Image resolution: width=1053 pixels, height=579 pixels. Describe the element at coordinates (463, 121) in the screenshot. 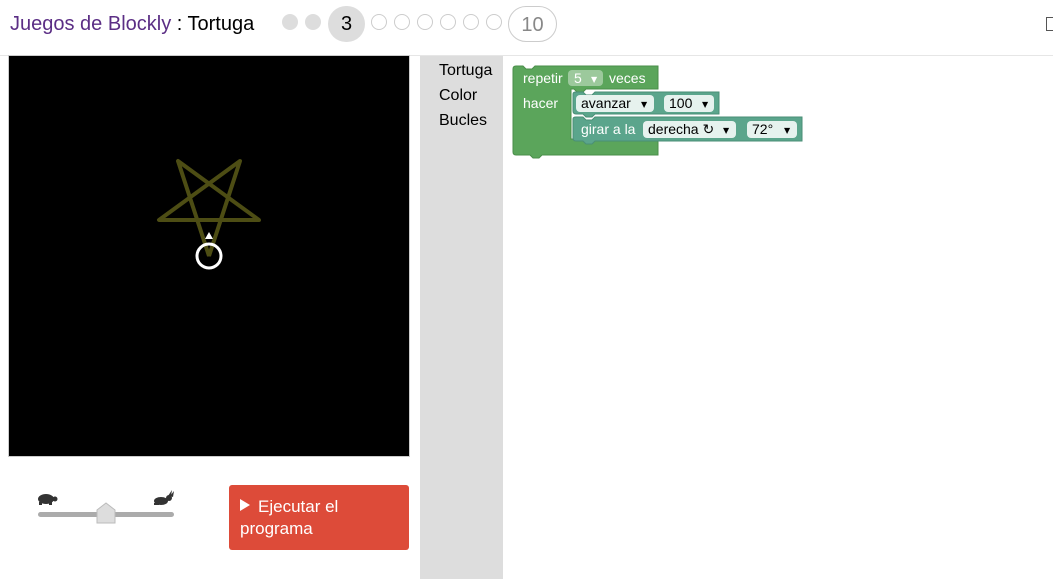

I see `toolbox-category-bucles: Bucles` at that location.